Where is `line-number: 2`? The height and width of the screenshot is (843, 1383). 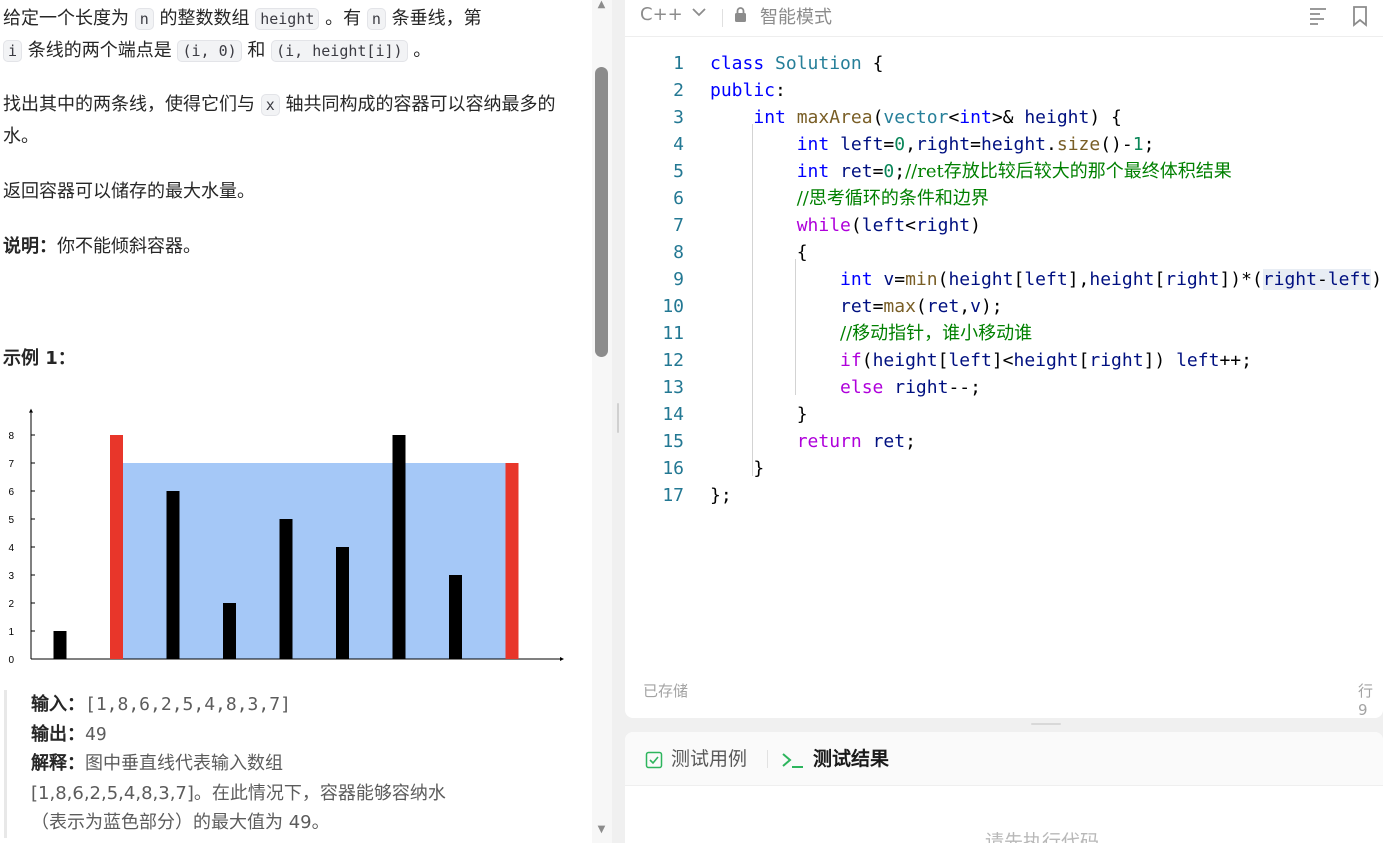
line-number: 2 is located at coordinates (678, 90).